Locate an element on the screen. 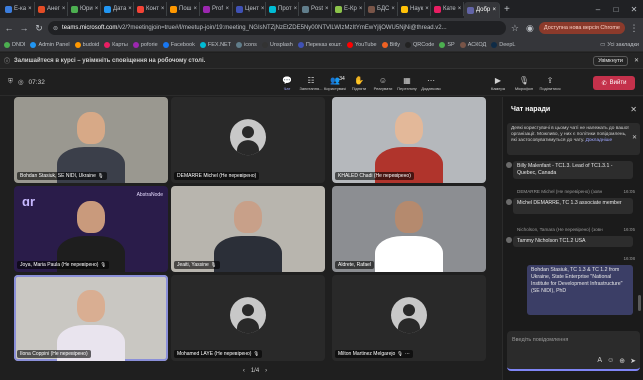 This screenshot has height=380, width=643. menu-icon: ⋮ is located at coordinates (634, 28).